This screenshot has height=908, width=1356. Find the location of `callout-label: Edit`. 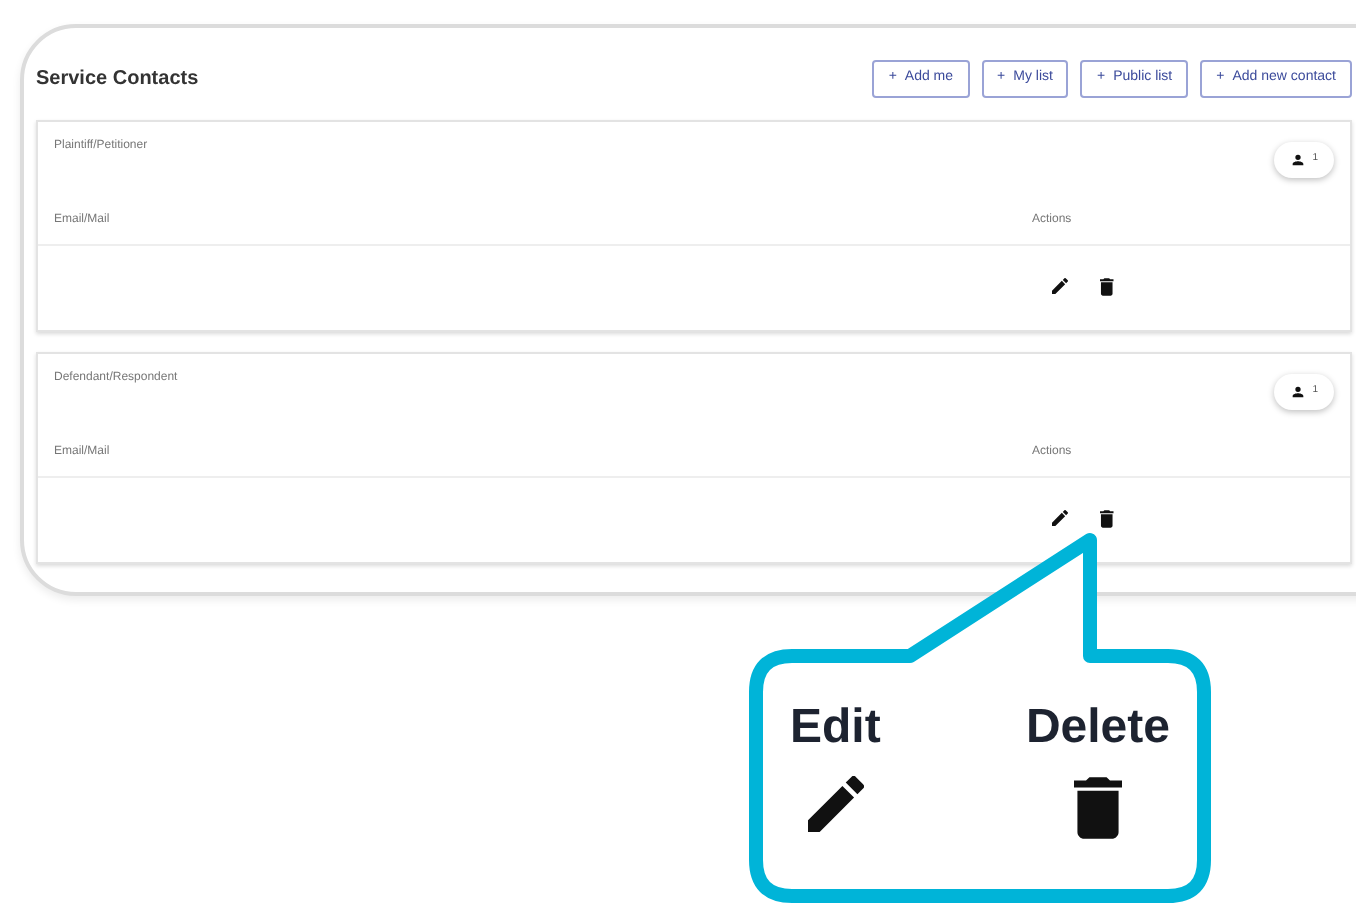

callout-label: Edit is located at coordinates (835, 728).